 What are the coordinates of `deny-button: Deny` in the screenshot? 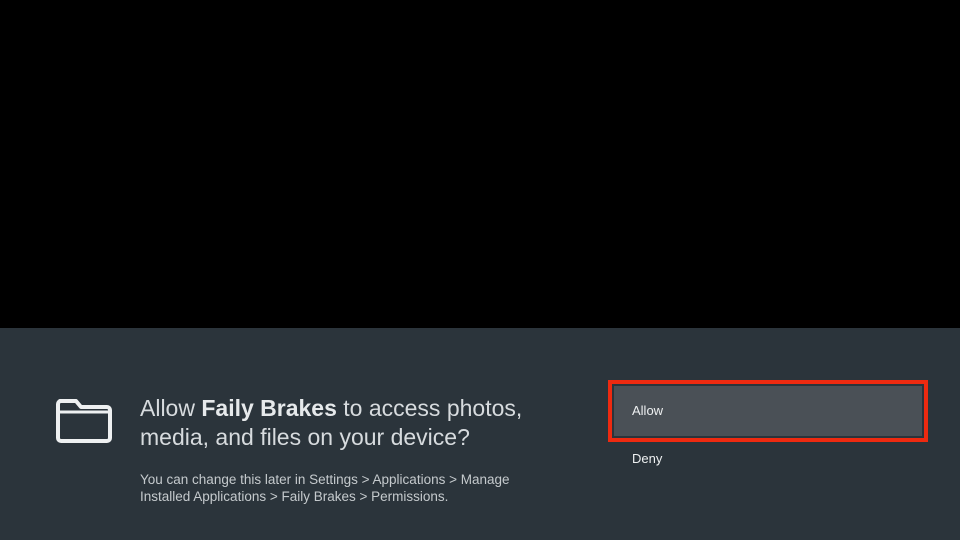 It's located at (768, 459).